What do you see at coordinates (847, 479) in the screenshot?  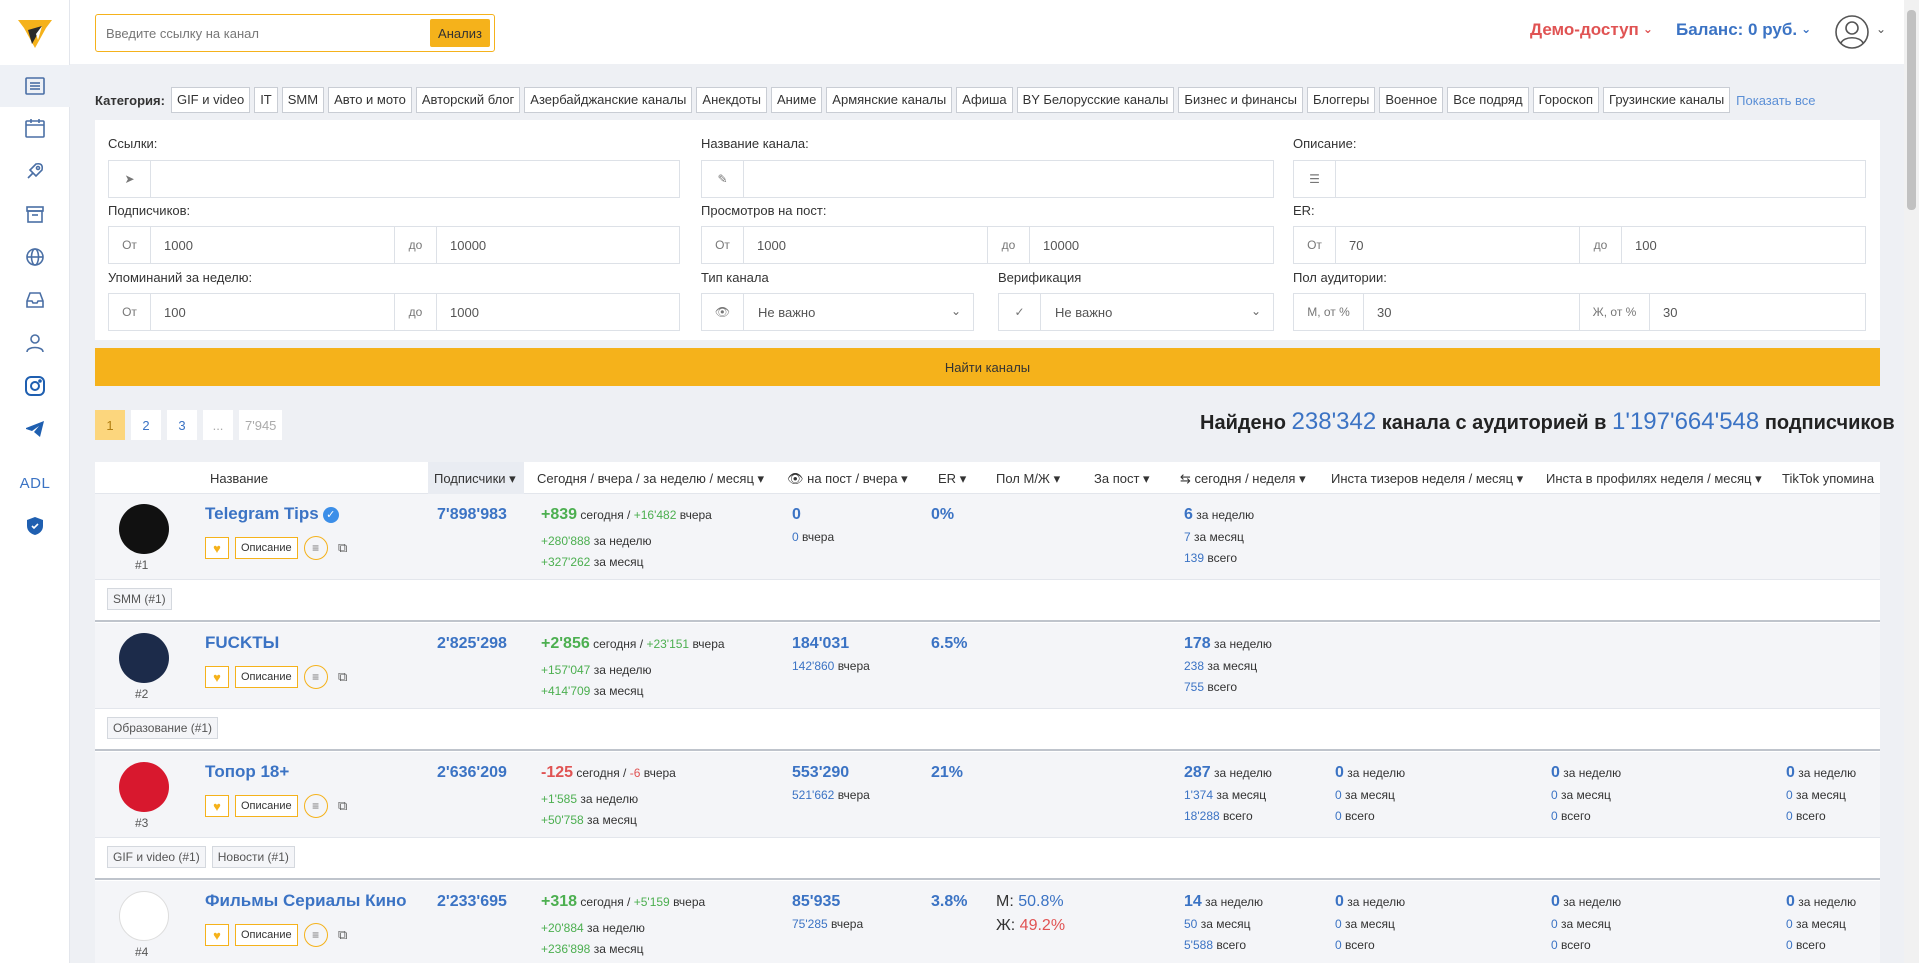 I see `header-views: 👁 на пост / вчера ▾` at bounding box center [847, 479].